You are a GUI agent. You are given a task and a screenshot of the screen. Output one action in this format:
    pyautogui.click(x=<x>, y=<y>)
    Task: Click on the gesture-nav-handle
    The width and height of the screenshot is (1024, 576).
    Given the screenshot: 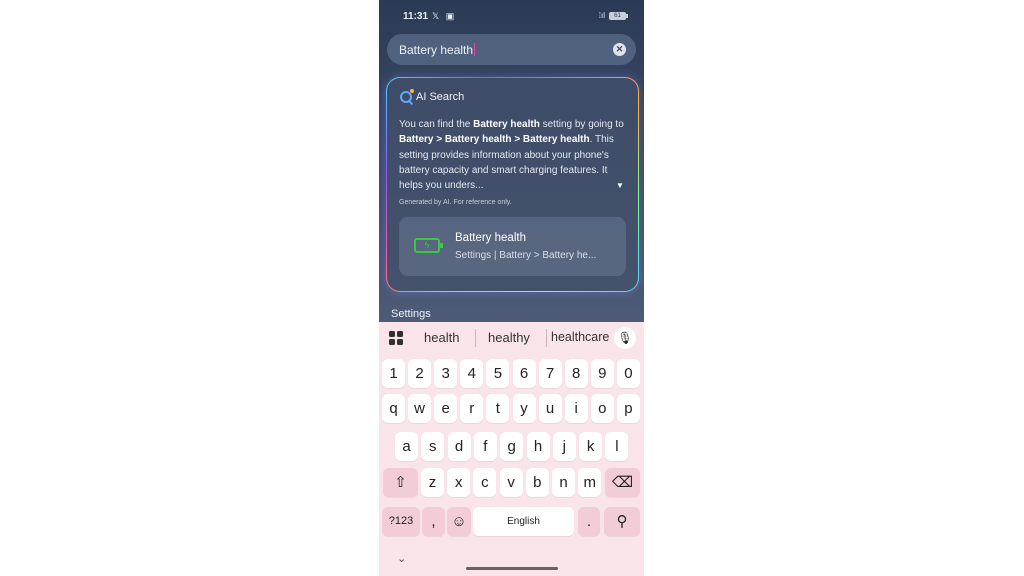 What is the action you would take?
    pyautogui.click(x=512, y=568)
    